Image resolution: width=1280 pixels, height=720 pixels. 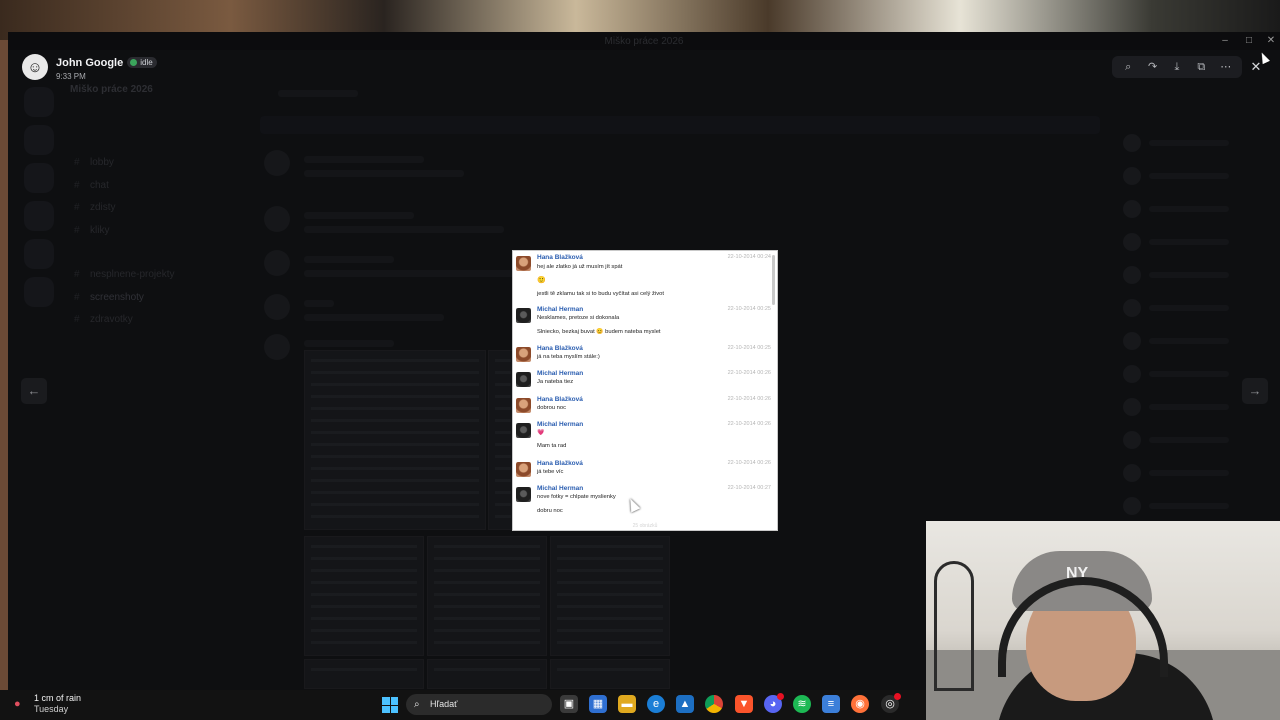 I want to click on message-line: já na teba myslím stále:), so click(x=568, y=357).